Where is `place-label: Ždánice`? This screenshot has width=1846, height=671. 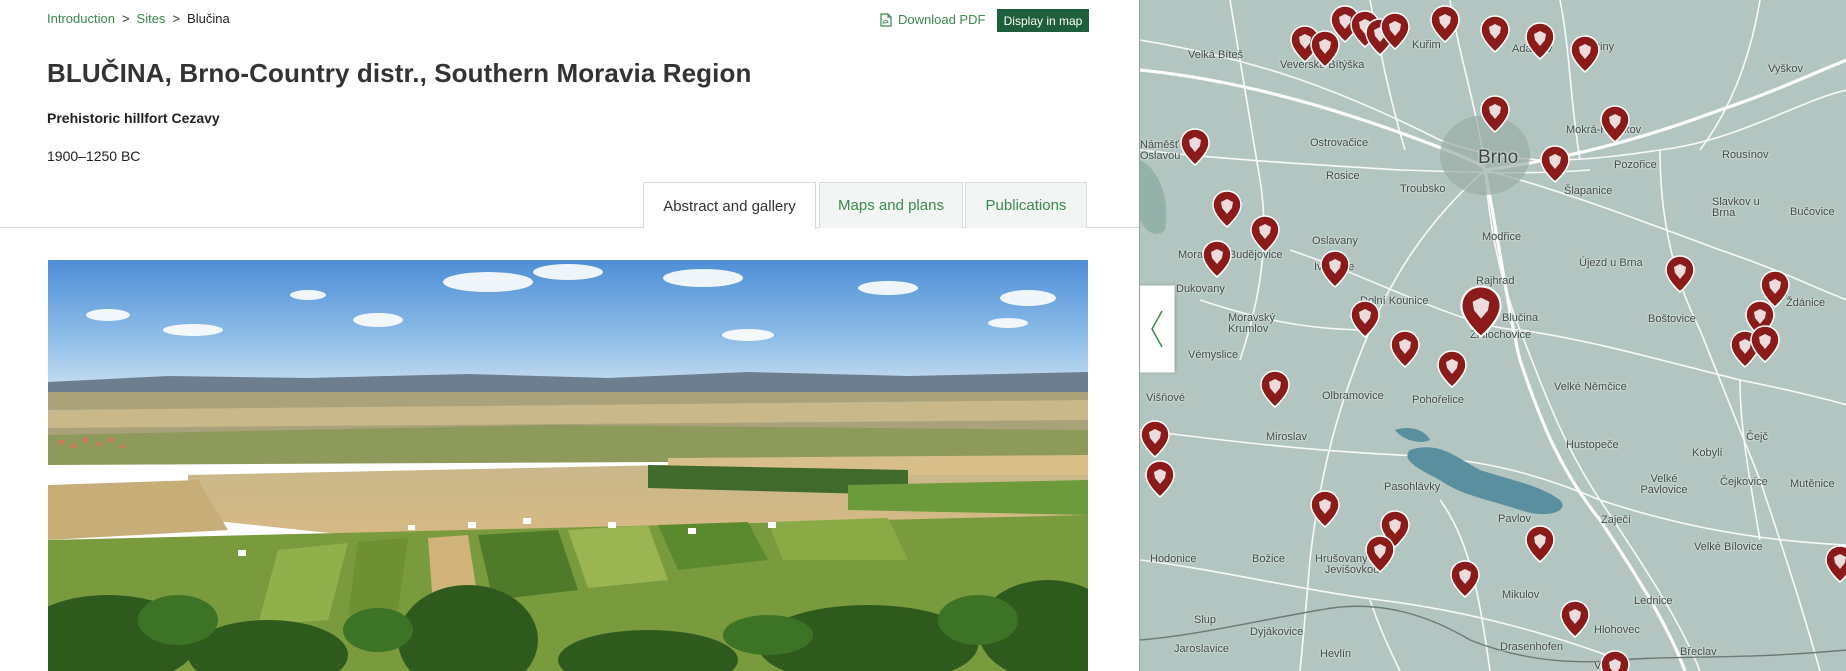 place-label: Ždánice is located at coordinates (1806, 303).